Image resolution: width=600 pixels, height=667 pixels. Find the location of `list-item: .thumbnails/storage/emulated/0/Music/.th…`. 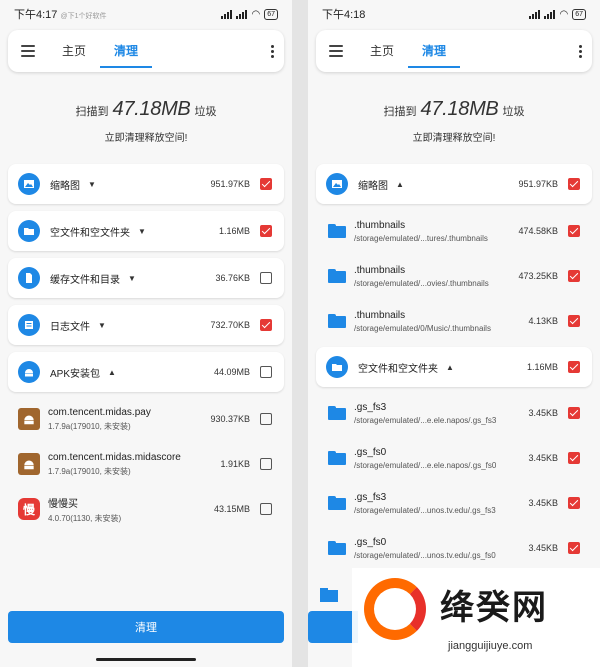

list-item: .thumbnails/storage/emulated/0/Music/.th… is located at coordinates (454, 321).